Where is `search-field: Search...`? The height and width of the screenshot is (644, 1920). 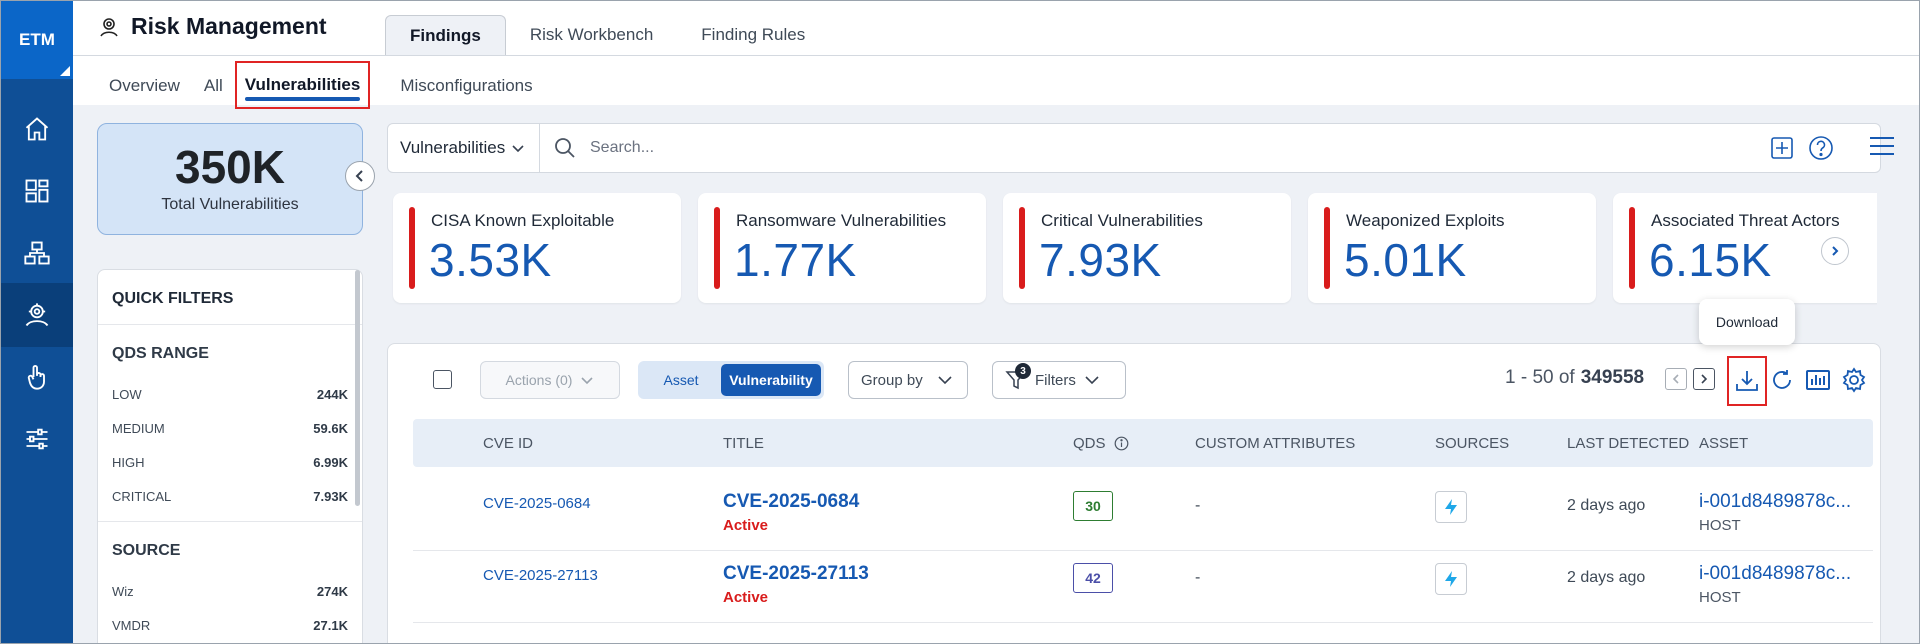 search-field: Search... is located at coordinates (604, 148).